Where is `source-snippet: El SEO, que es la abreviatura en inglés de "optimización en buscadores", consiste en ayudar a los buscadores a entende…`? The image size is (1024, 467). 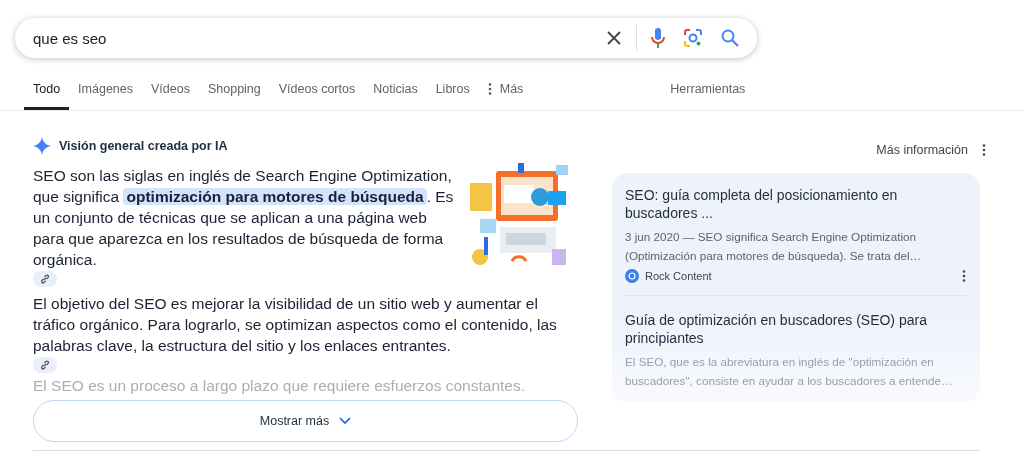
source-snippet: El SEO, que es la abreviatura en inglés de "optimización en buscadores", consiste en ayudar a los buscadores a entende… is located at coordinates (789, 371).